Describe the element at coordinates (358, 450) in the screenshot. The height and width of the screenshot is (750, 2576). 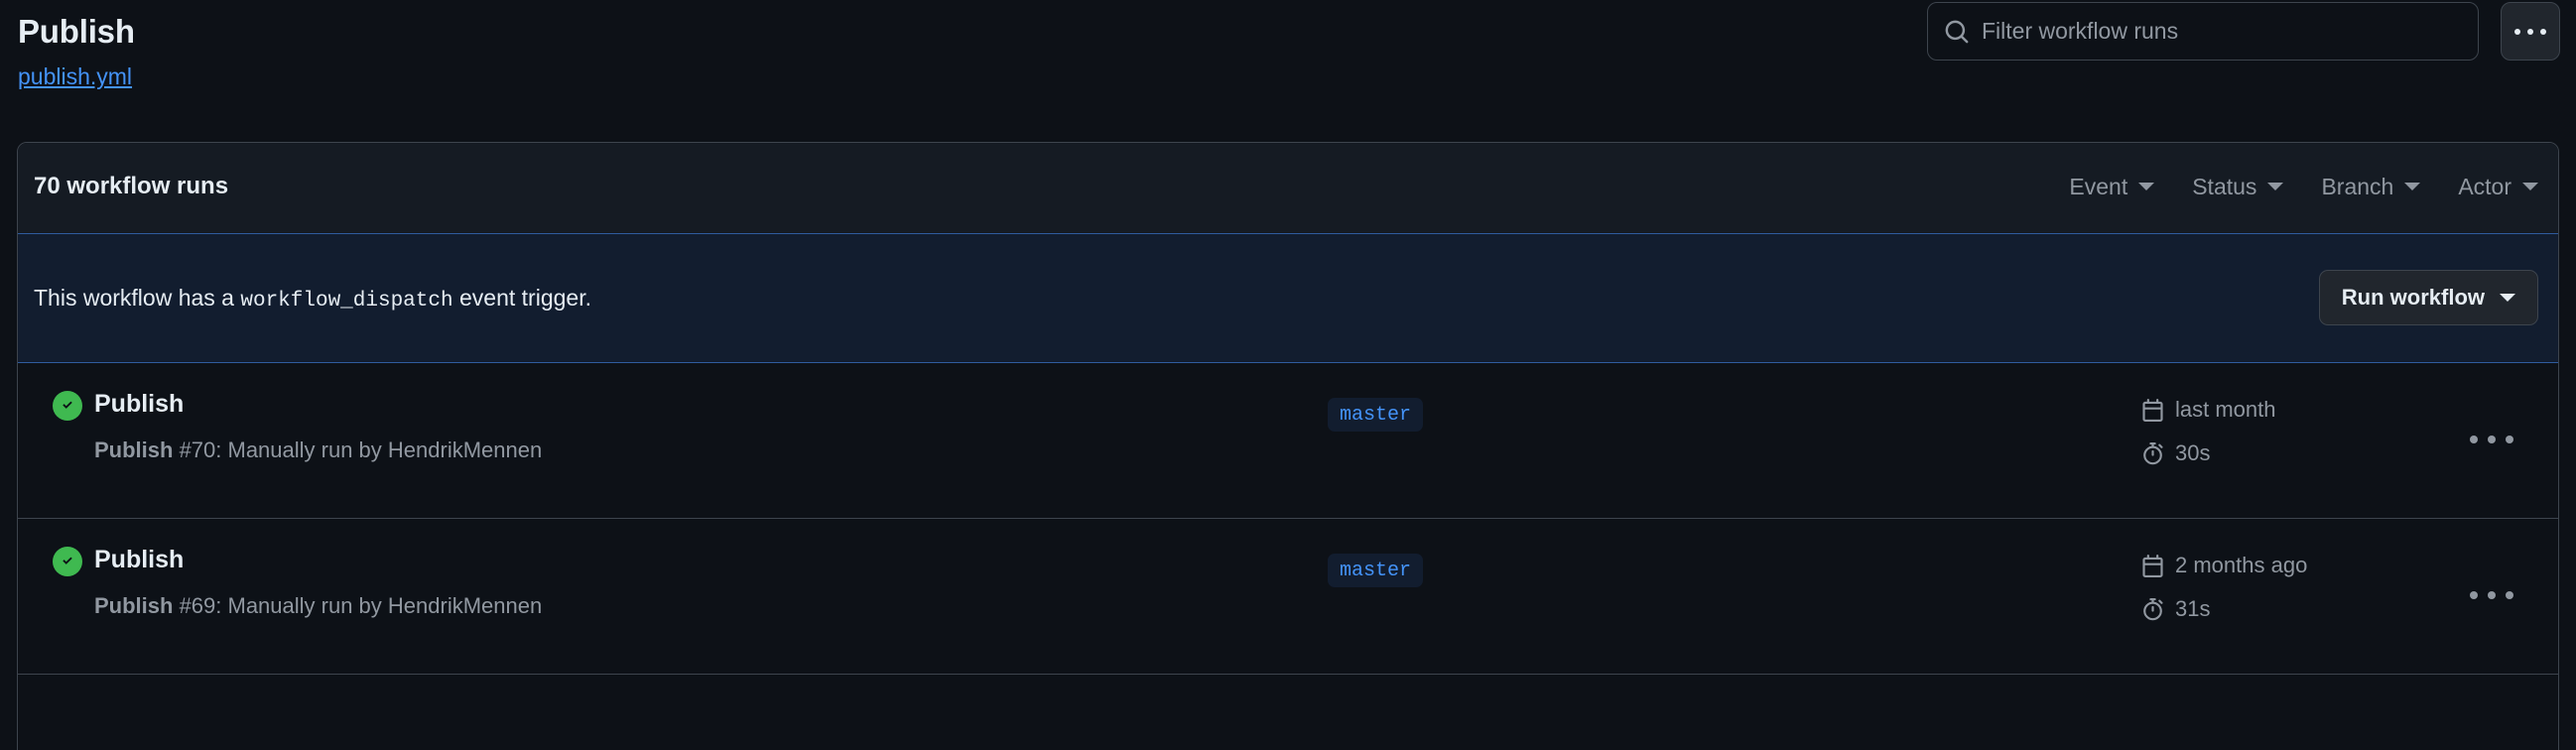
I see `run-subtitle-detail: #70: Manually run by HendrikMennen` at that location.